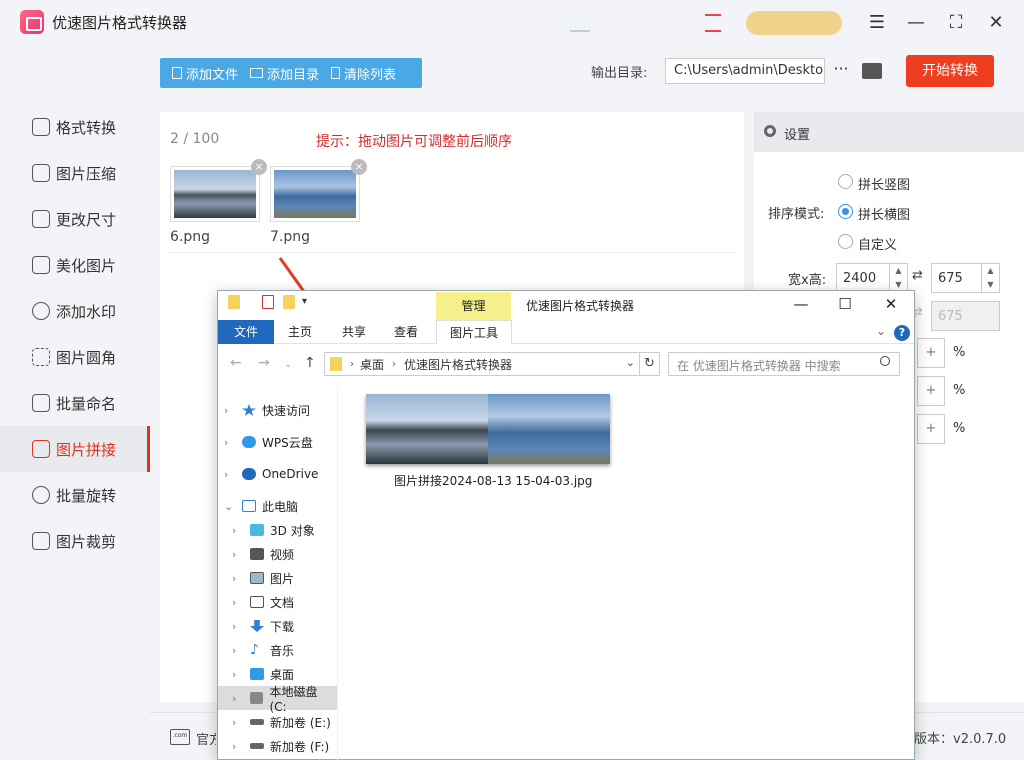 The height and width of the screenshot is (760, 1024). What do you see at coordinates (872, 278) in the screenshot?
I see `width-input: 2400 ▲ ▼` at bounding box center [872, 278].